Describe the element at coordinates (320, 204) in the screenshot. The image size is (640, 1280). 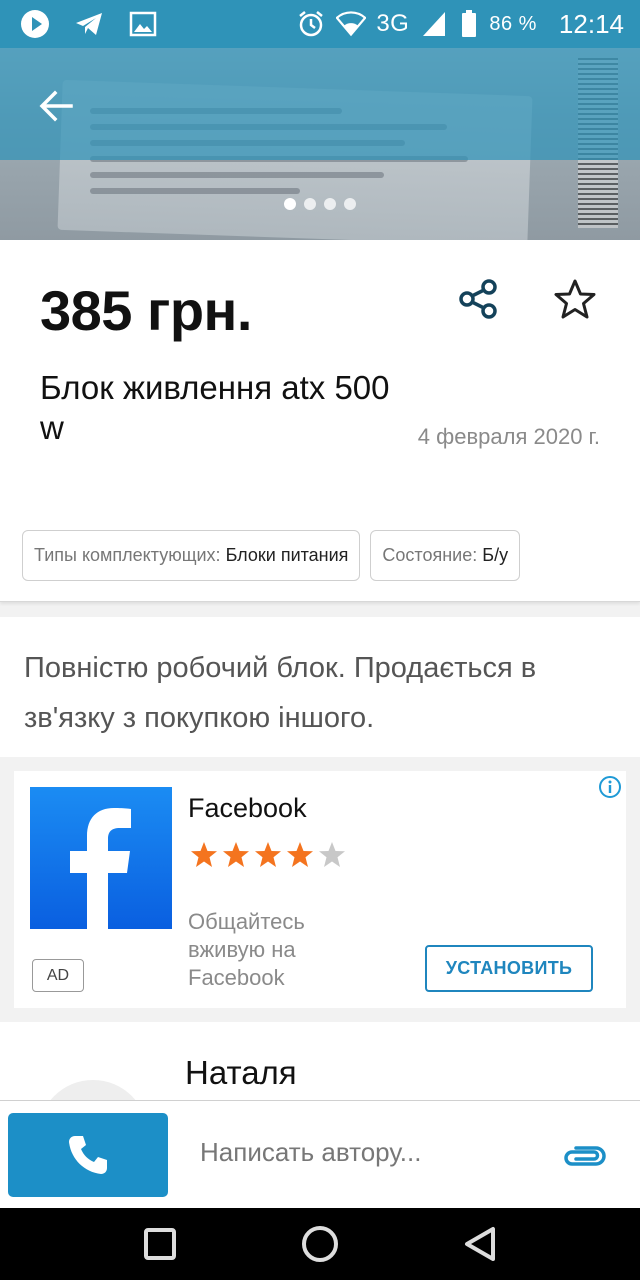
I see `gallery-indicator` at that location.